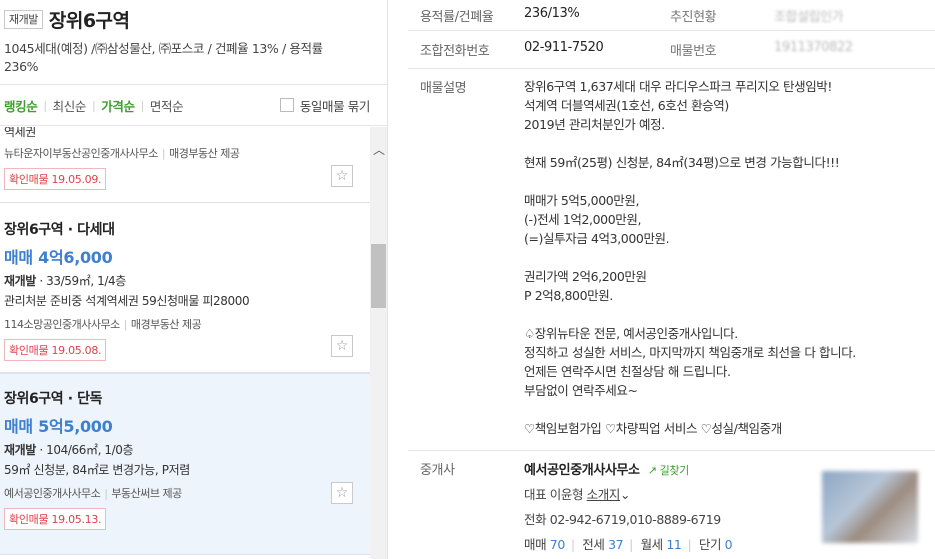 Image resolution: width=935 pixels, height=559 pixels. Describe the element at coordinates (81, 153) in the screenshot. I see `agent-name: 뉴타운자이부동산공인중개사사무소` at that location.